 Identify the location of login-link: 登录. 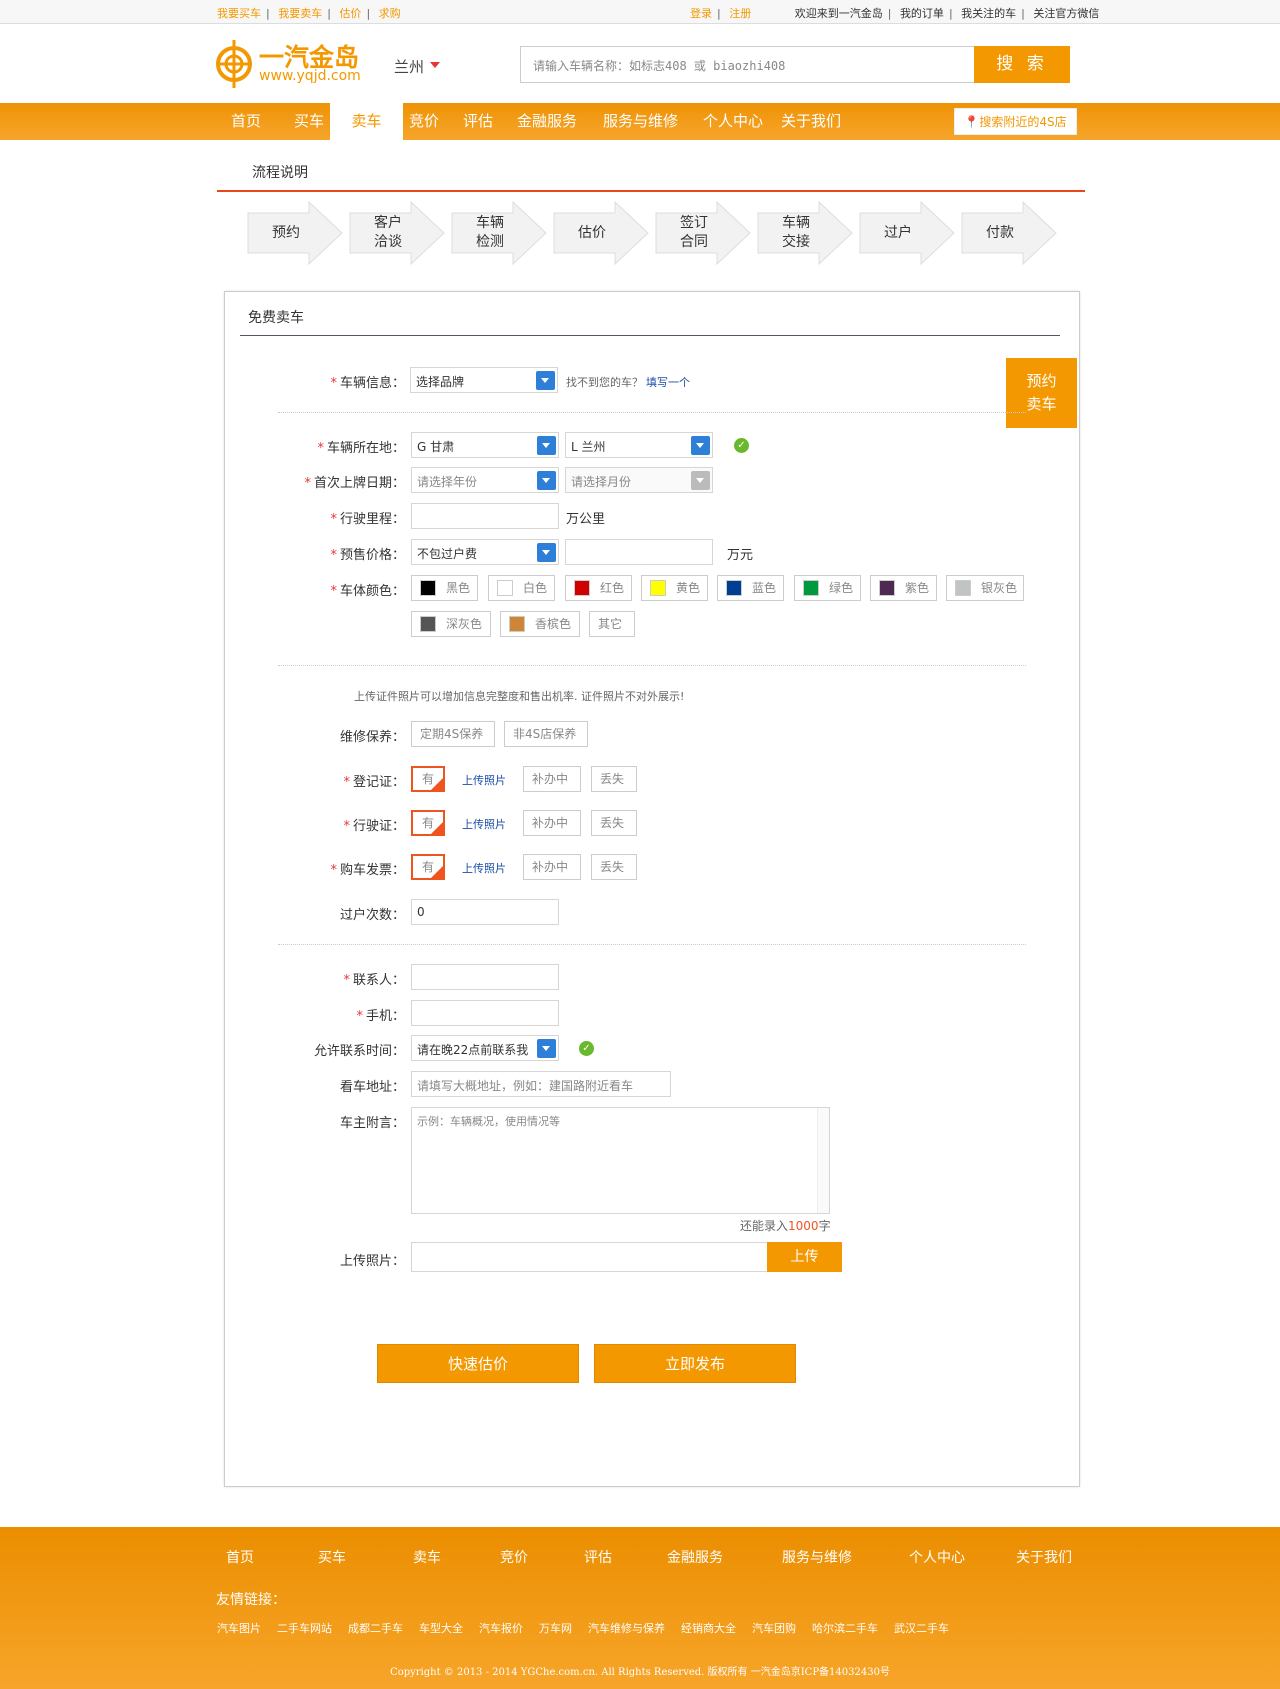
(701, 13).